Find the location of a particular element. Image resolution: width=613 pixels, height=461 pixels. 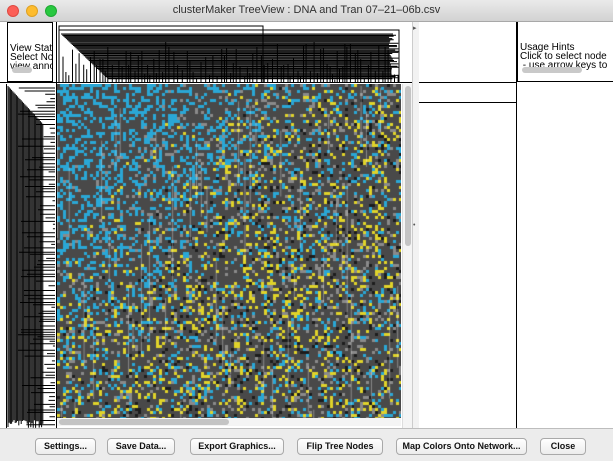

status-scrollbar is located at coordinates (22, 70).